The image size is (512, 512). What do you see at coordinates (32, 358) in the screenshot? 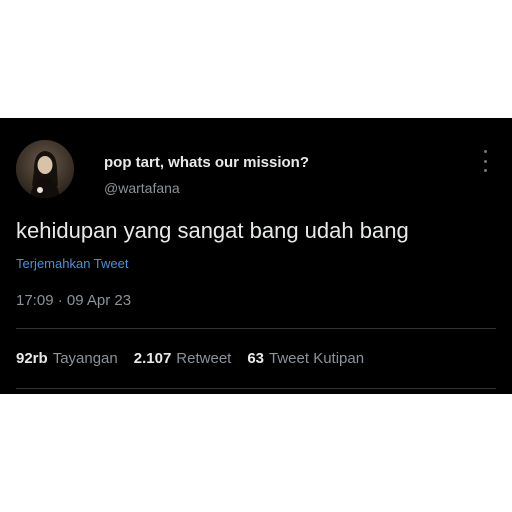
I see `stat-views-value: 92rb` at bounding box center [32, 358].